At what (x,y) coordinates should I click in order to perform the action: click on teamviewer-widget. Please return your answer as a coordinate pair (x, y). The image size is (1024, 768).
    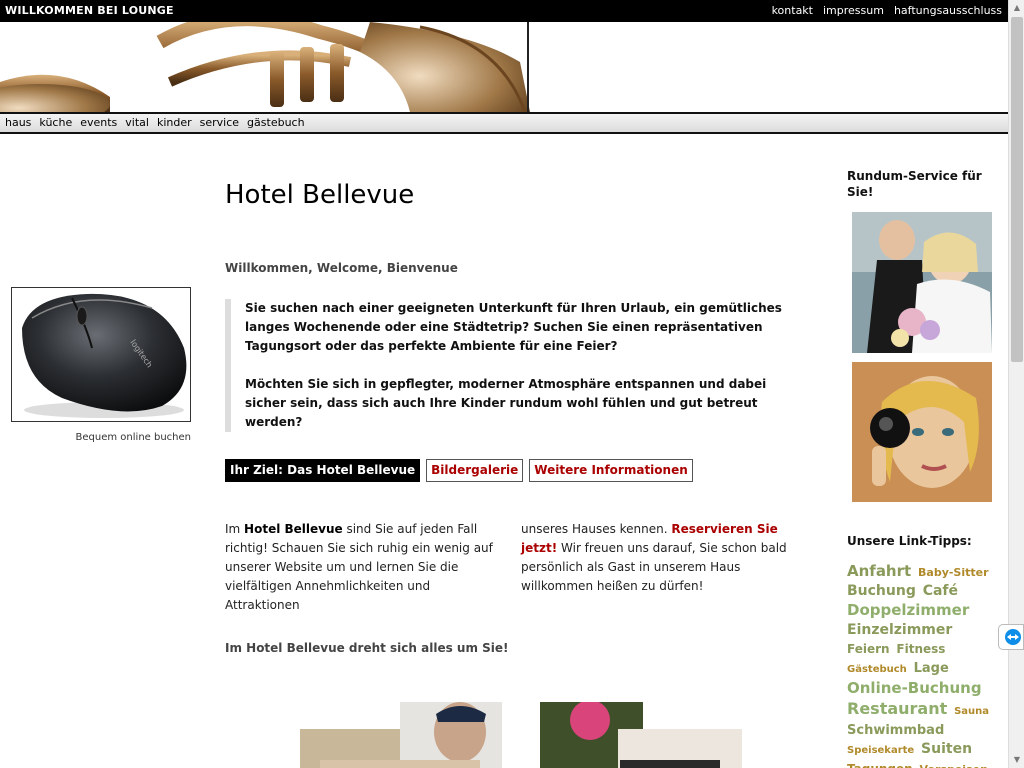
    Looking at the image, I should click on (1011, 637).